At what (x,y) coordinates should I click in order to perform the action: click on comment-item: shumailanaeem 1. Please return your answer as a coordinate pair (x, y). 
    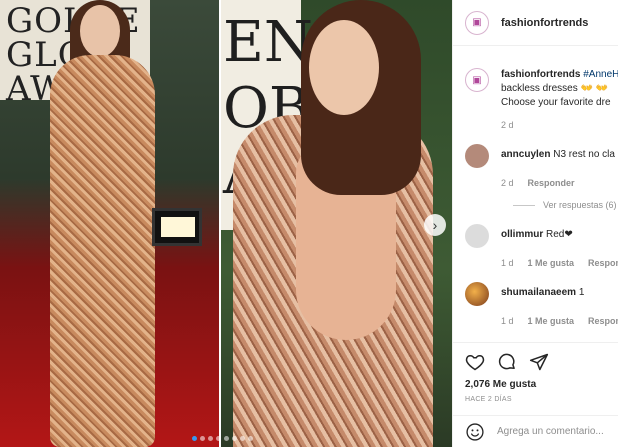
    Looking at the image, I should click on (541, 294).